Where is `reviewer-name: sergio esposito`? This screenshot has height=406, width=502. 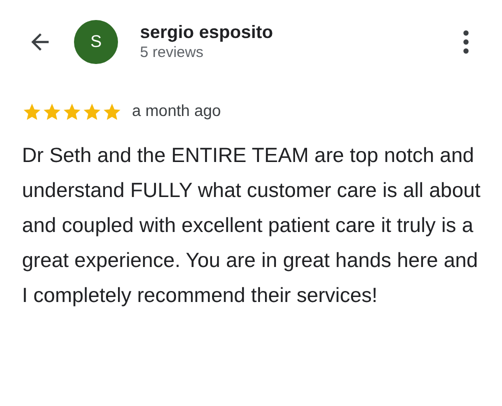 reviewer-name: sergio esposito is located at coordinates (207, 32).